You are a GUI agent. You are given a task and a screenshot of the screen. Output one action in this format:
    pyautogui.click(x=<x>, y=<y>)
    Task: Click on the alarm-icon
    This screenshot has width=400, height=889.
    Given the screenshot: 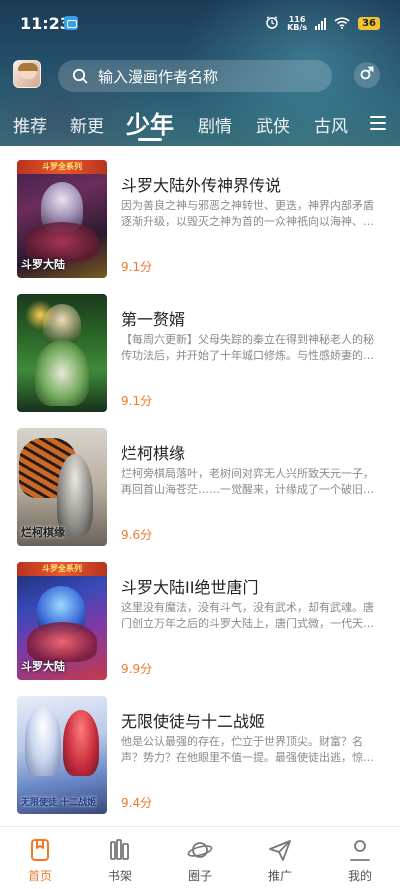 What is the action you would take?
    pyautogui.click(x=272, y=23)
    